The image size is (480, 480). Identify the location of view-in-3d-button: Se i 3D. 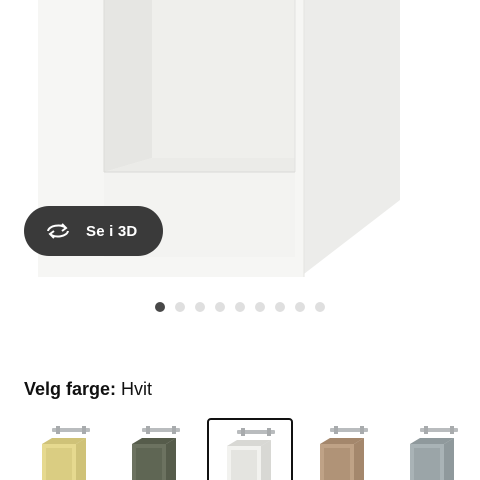
(93, 231).